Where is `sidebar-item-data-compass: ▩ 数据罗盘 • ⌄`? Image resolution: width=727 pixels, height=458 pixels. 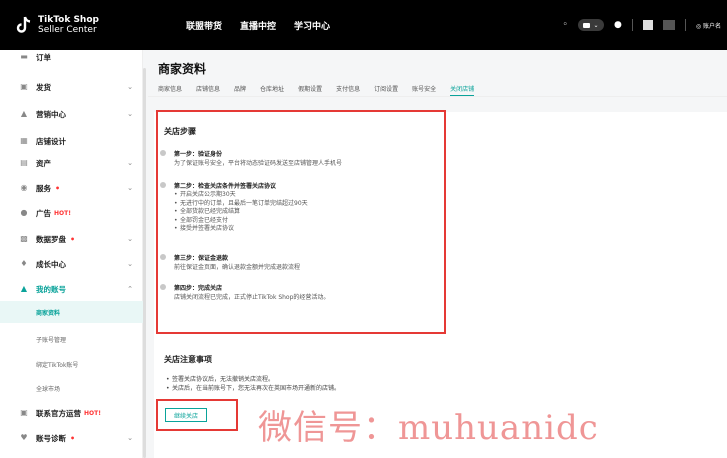
sidebar-item-data-compass: ▩ 数据罗盘 • ⌄ is located at coordinates (71, 239).